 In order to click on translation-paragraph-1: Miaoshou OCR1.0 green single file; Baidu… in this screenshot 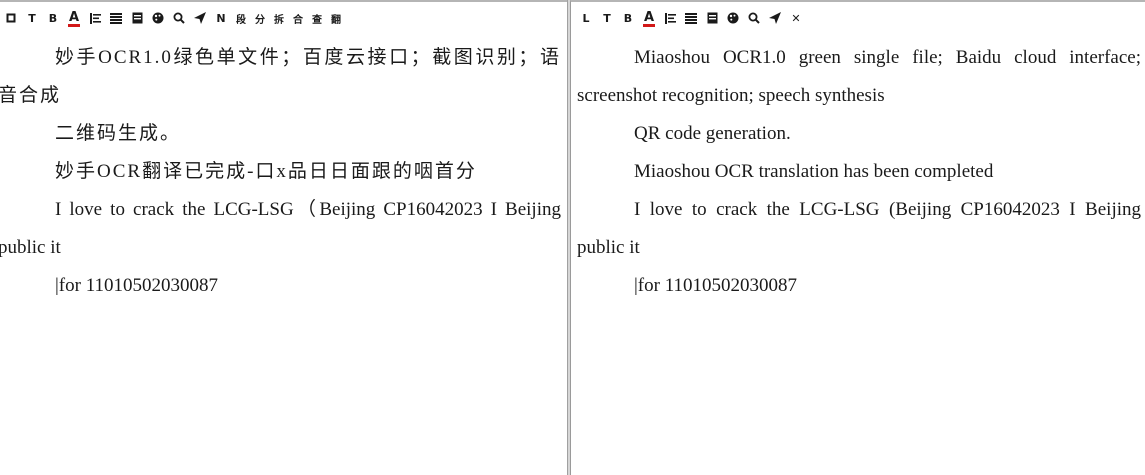, I will do `click(859, 76)`.